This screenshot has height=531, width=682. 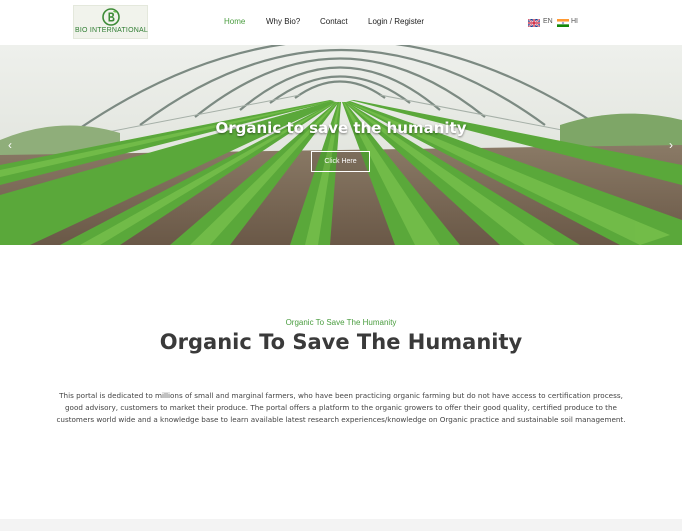 I want to click on hero-click-here-button: Click Here, so click(x=340, y=161).